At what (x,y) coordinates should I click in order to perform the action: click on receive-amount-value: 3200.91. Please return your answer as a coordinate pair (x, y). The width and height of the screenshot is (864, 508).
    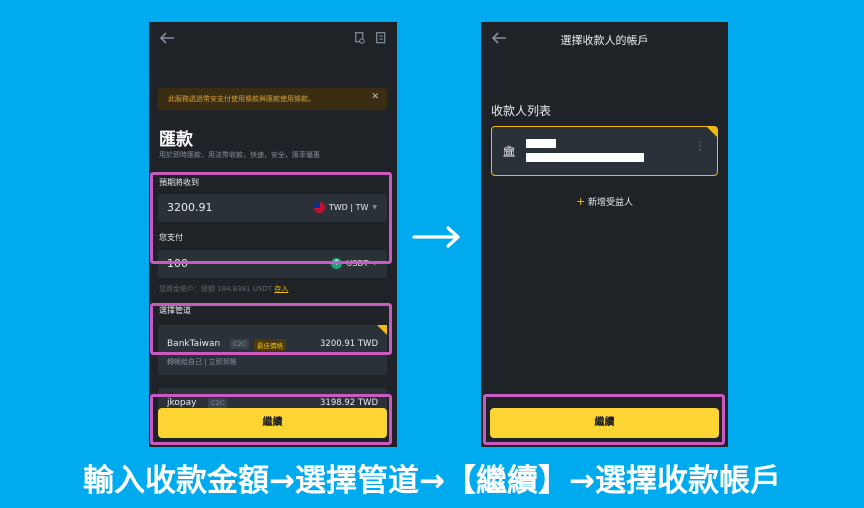
    Looking at the image, I should click on (190, 207).